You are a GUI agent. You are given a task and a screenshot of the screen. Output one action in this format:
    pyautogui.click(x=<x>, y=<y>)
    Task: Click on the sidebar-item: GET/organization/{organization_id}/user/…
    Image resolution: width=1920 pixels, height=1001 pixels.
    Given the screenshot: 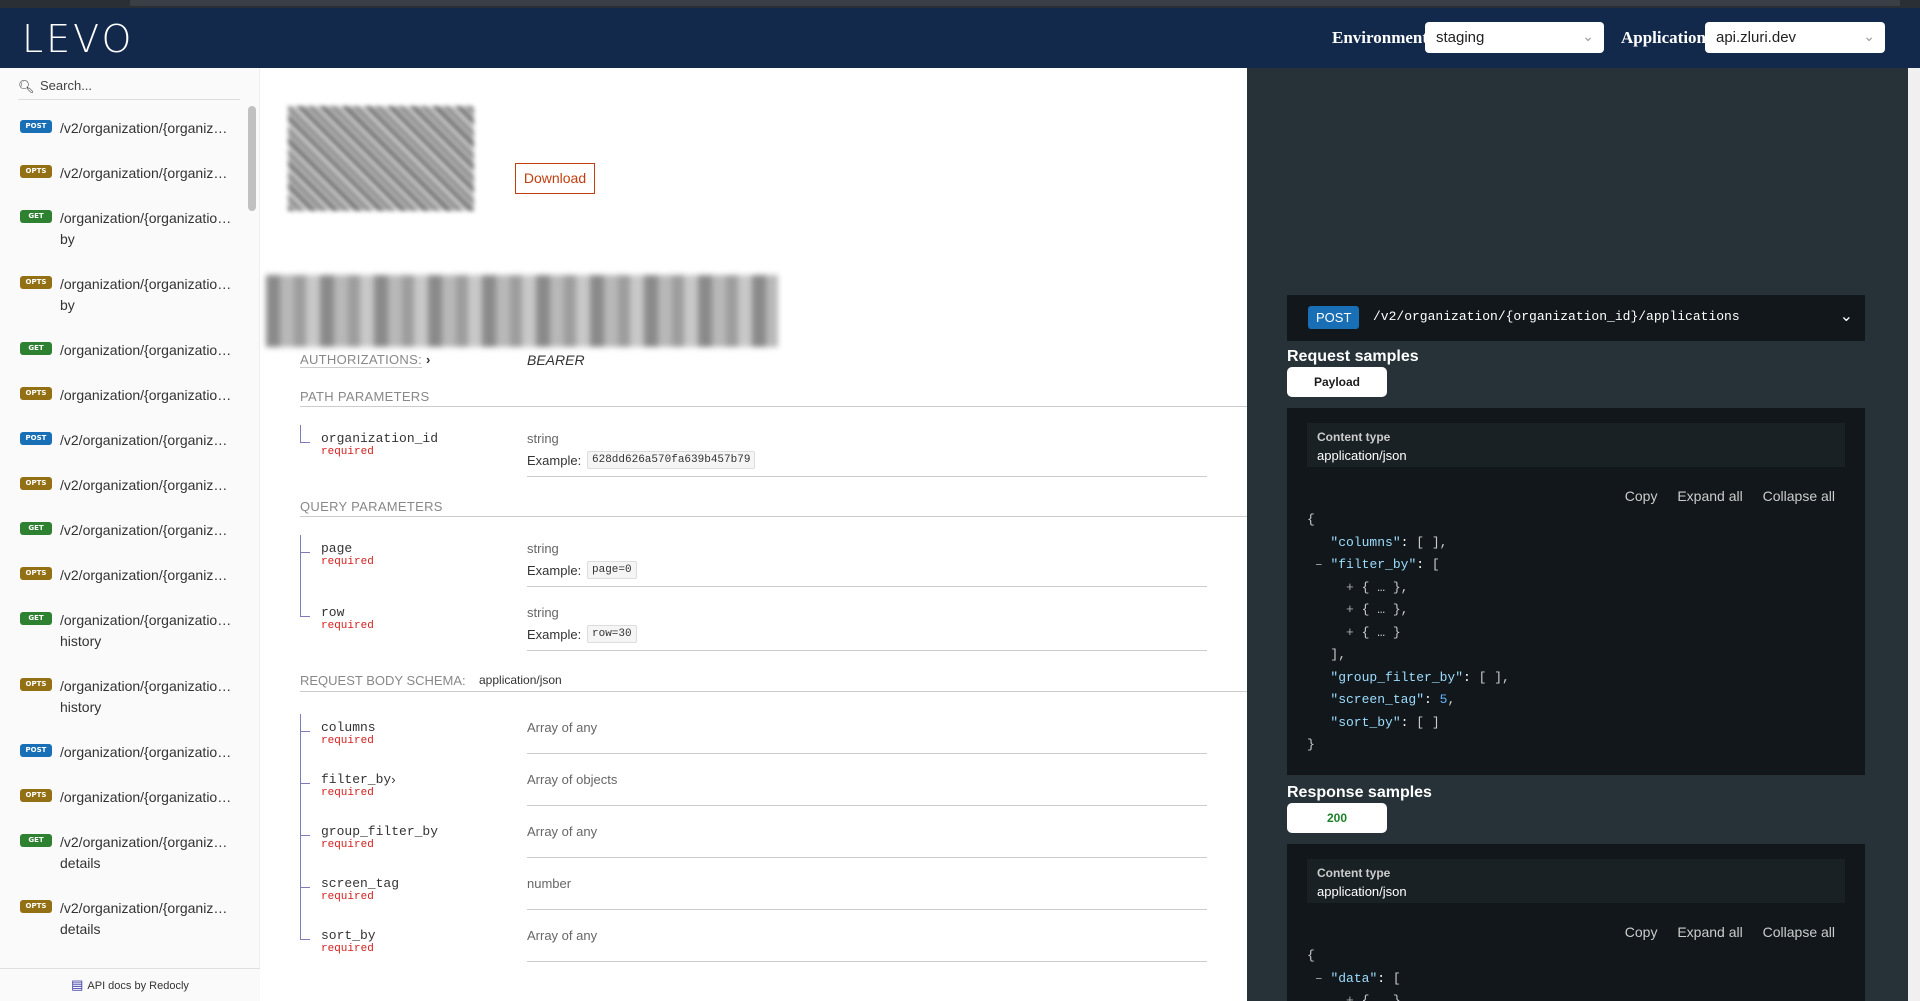 What is the action you would take?
    pyautogui.click(x=122, y=631)
    